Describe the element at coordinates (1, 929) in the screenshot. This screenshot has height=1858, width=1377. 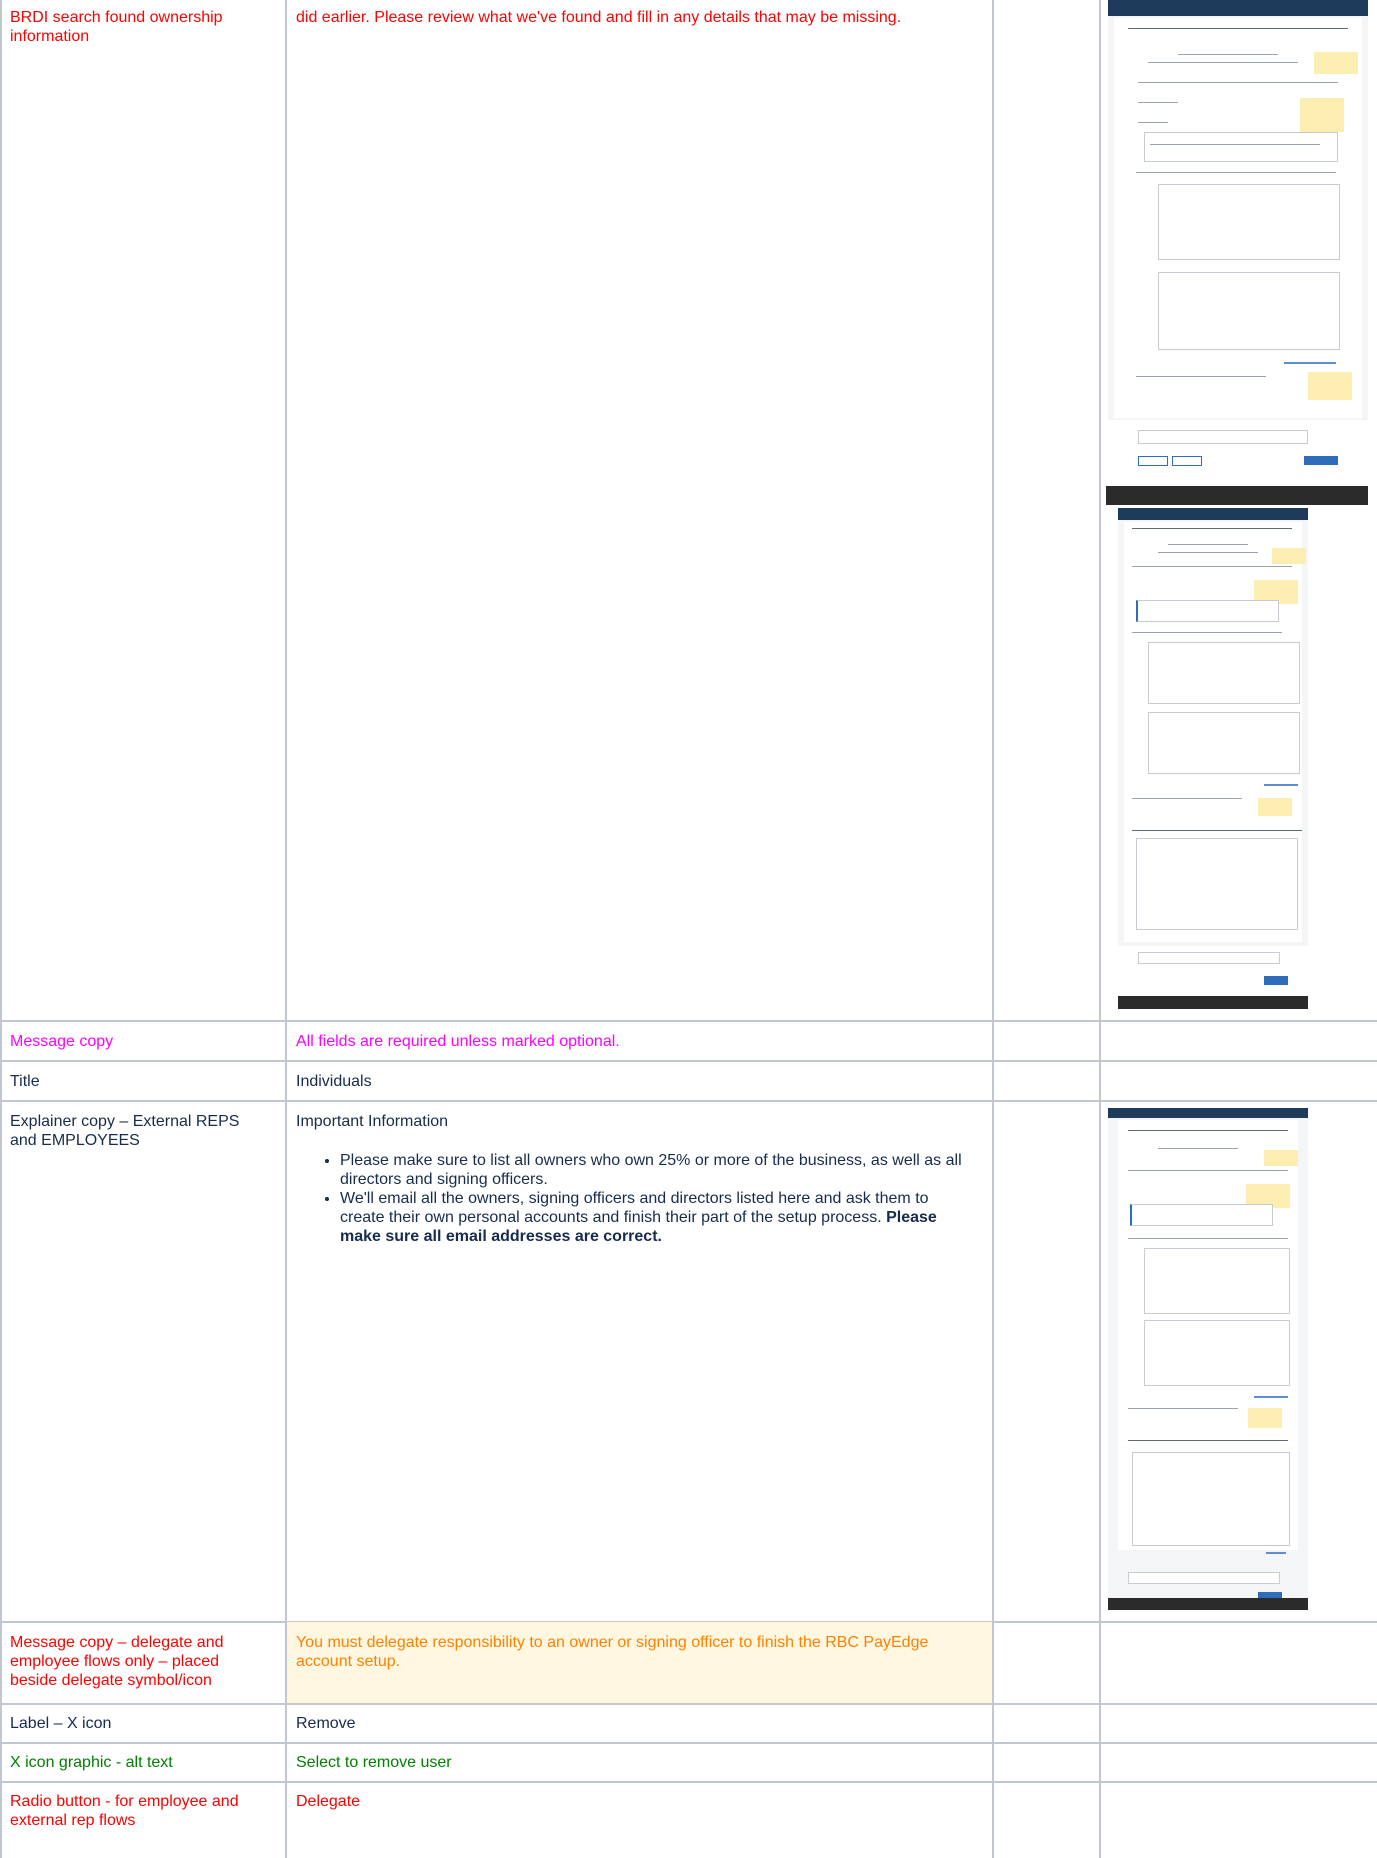
I see `table-border-left` at that location.